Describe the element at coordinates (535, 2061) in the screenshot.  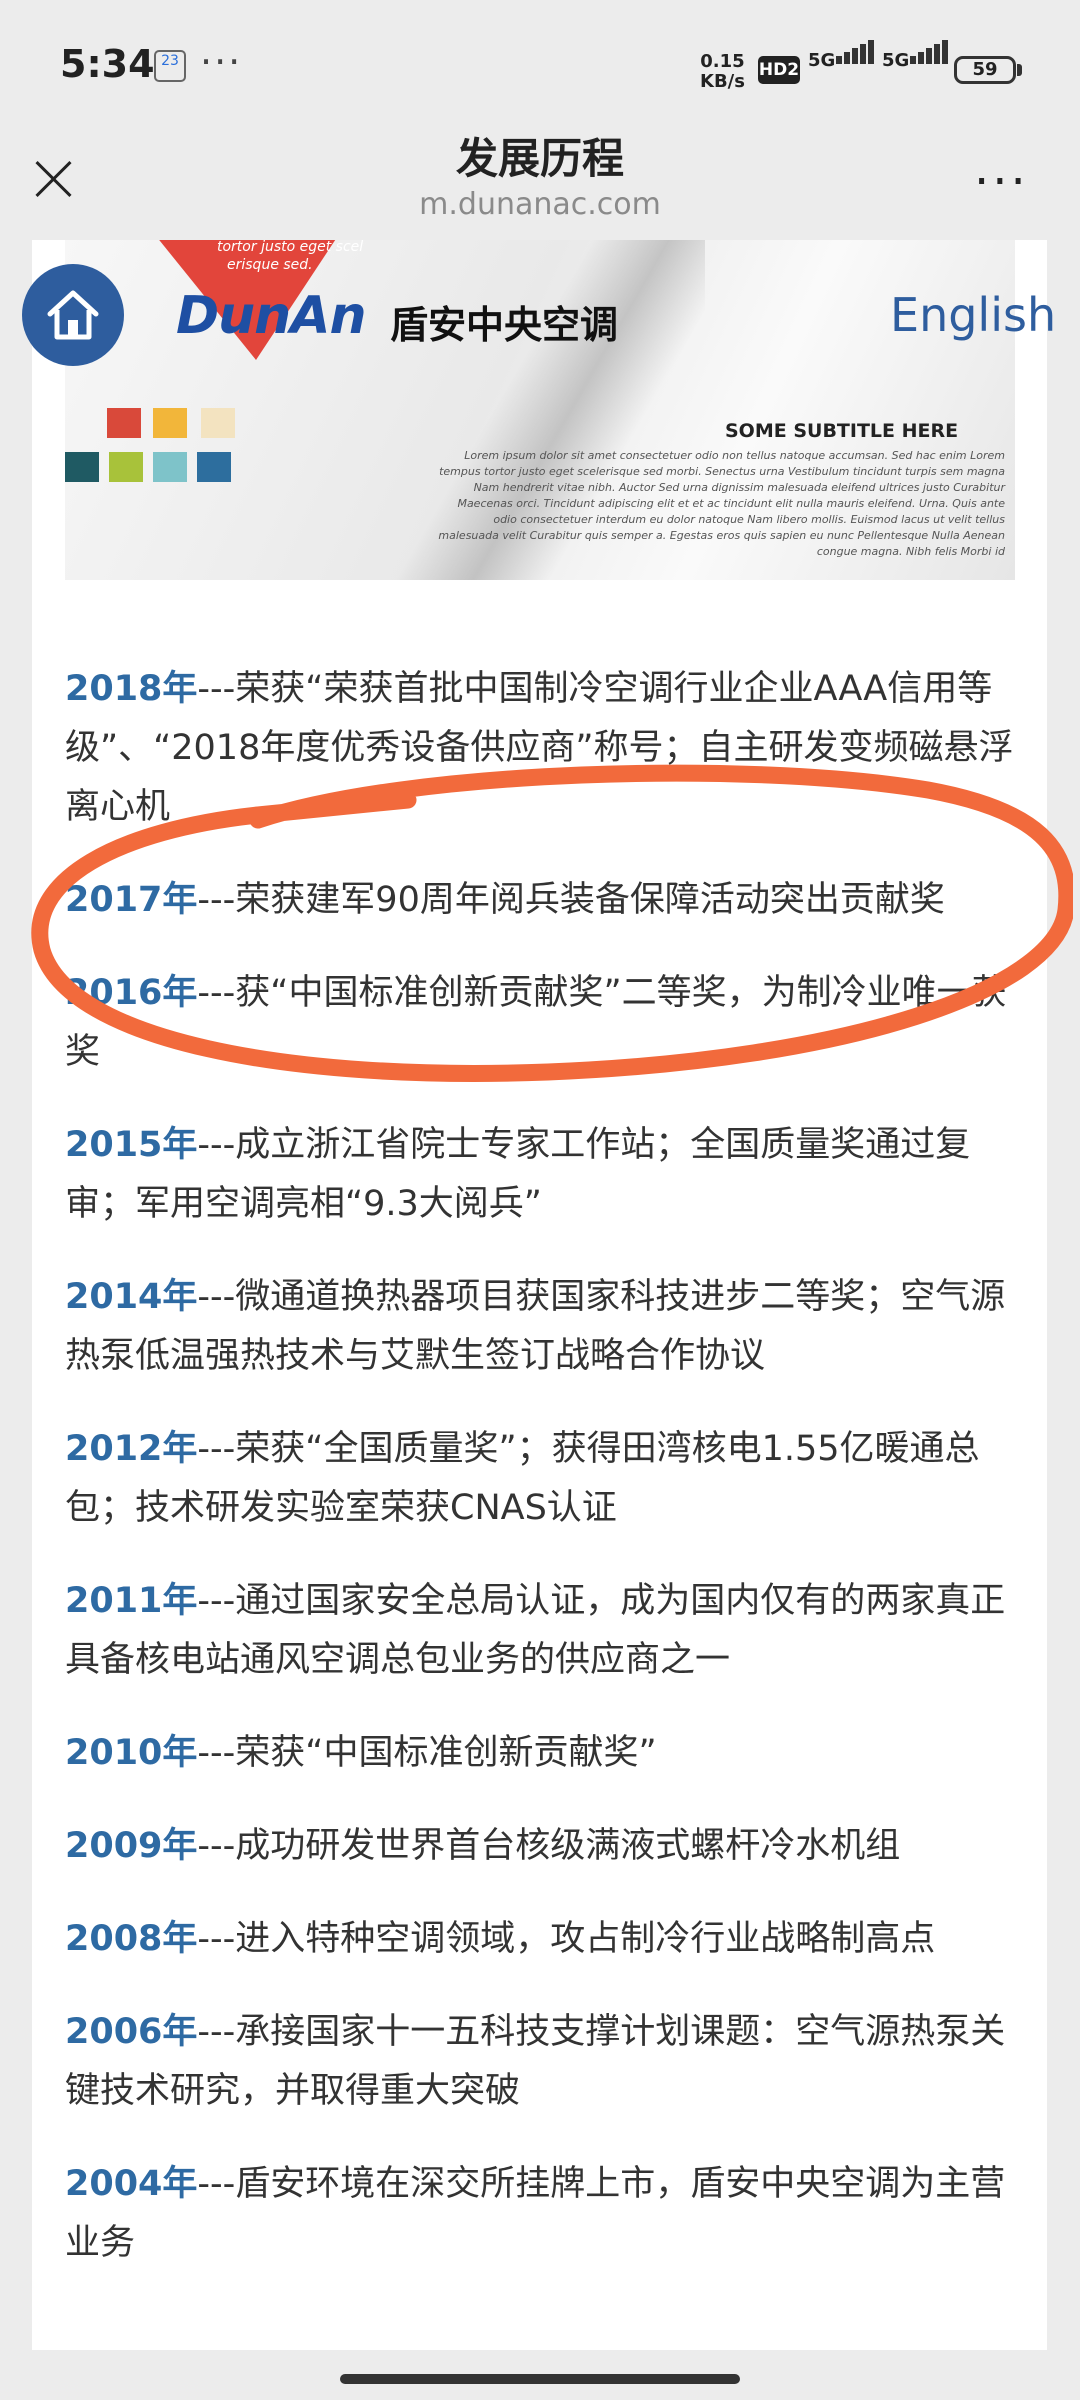
I see `timeline-text: ---承接国家十一五科技支撑计划课题：空气源热泵关键技术研究，并取得重大突破` at that location.